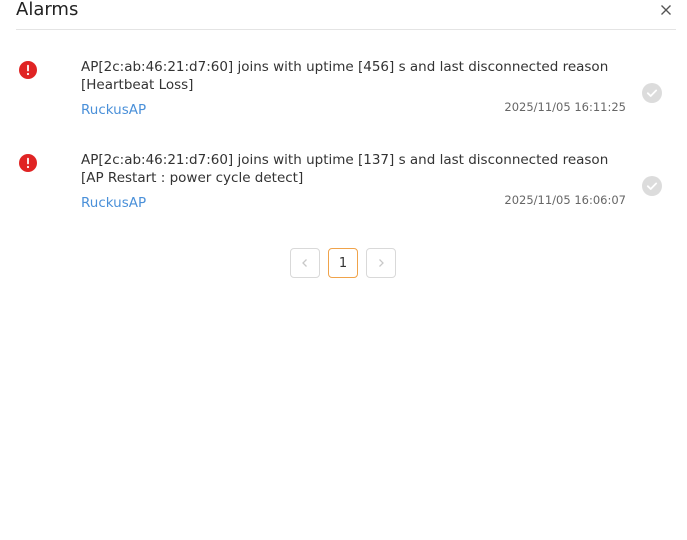 This screenshot has height=540, width=687. I want to click on page-1-button: 1, so click(343, 263).